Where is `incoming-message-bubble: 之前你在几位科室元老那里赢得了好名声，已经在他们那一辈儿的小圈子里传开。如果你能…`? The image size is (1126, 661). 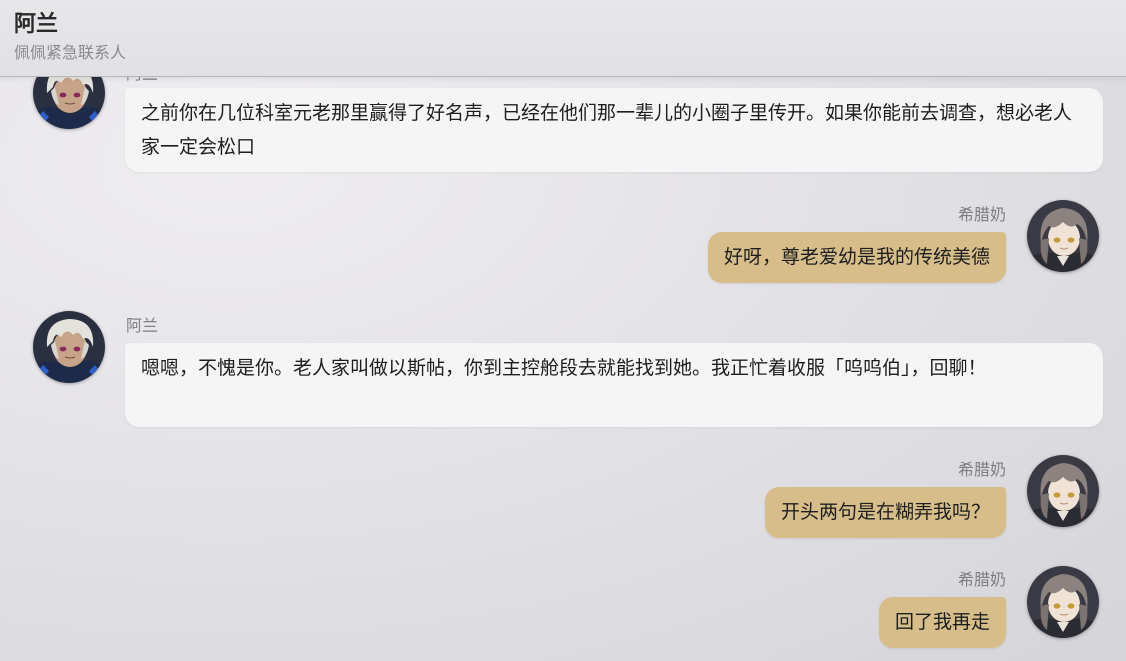
incoming-message-bubble: 之前你在几位科室元老那里赢得了好名声，已经在他们那一辈儿的小圈子里传开。如果你能… is located at coordinates (614, 130).